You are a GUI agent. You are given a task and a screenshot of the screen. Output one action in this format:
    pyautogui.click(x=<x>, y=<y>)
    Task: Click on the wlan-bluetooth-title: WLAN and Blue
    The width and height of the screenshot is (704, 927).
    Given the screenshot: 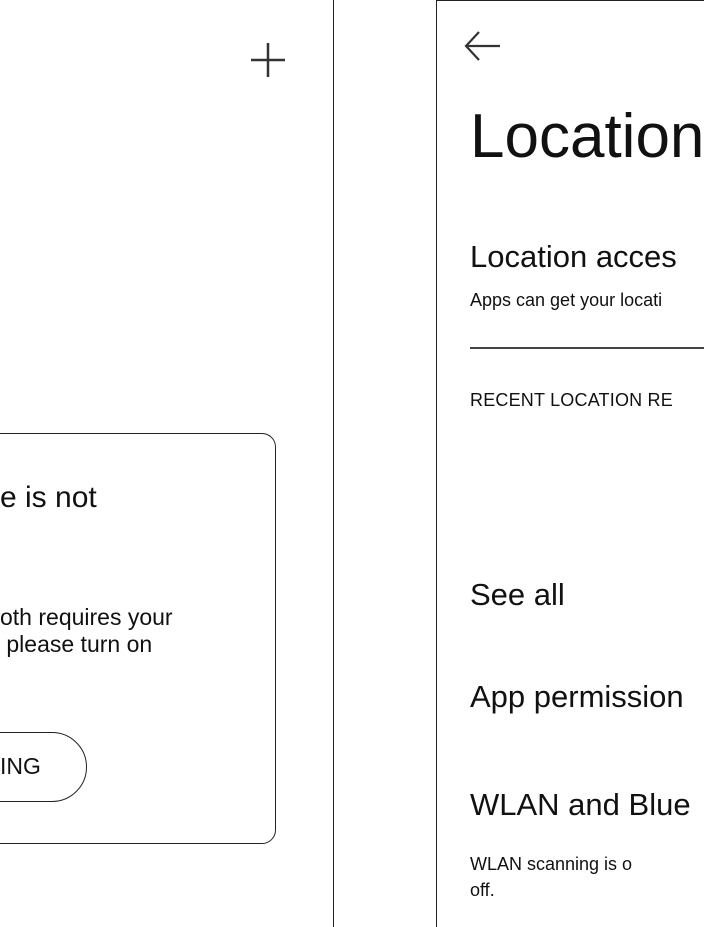 What is the action you would take?
    pyautogui.click(x=580, y=804)
    